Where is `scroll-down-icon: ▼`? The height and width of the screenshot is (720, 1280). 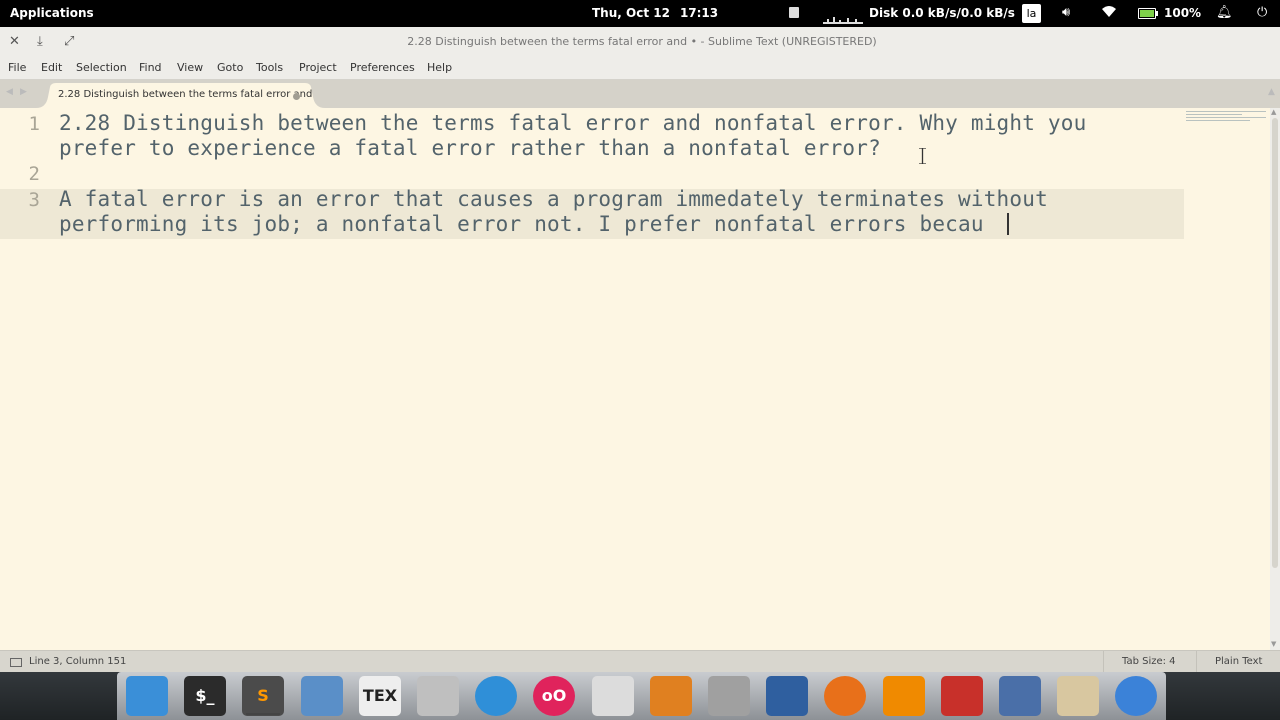 scroll-down-icon: ▼ is located at coordinates (1273, 644).